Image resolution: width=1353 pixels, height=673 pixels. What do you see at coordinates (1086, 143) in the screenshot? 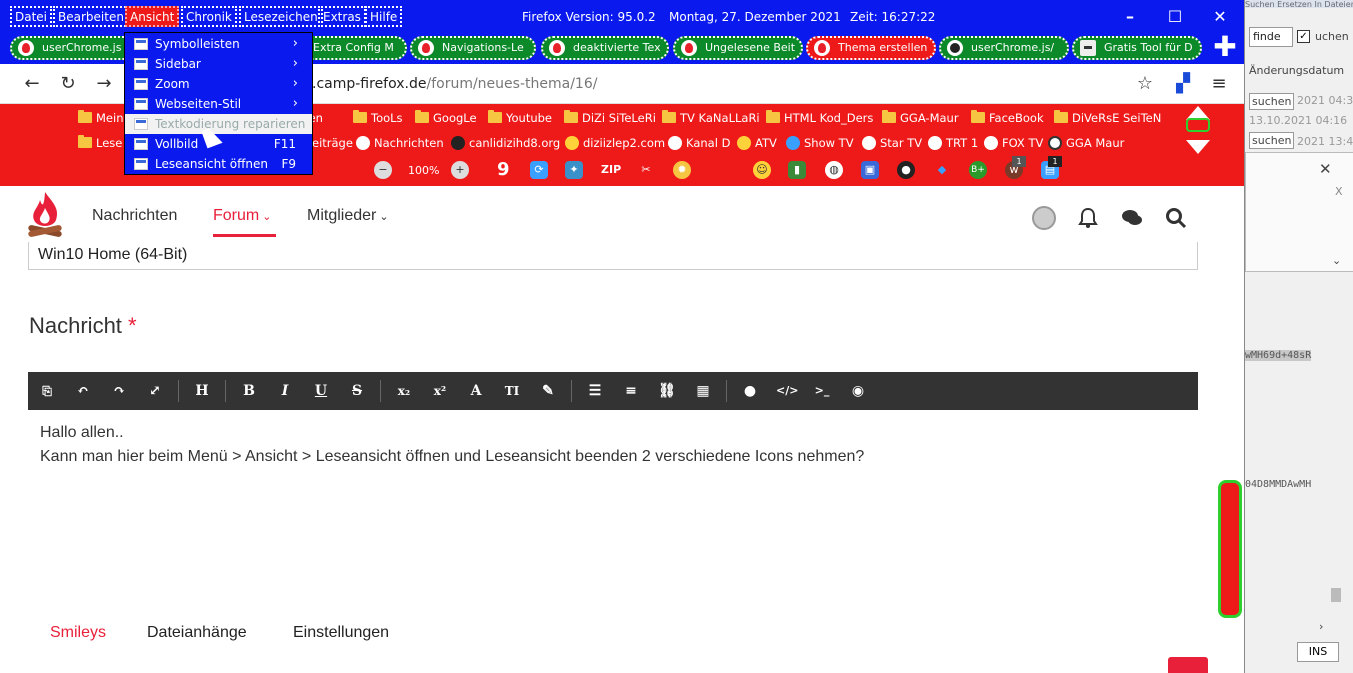
I see `bookmark-gga-maur: GGA Maur` at bounding box center [1086, 143].